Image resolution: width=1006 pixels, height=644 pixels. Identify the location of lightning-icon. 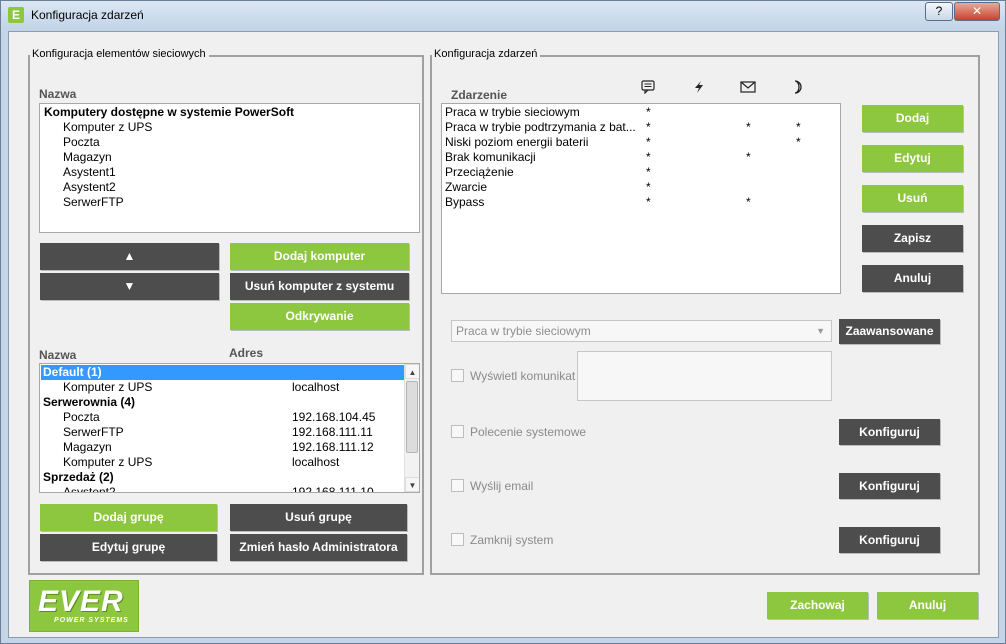
(699, 87).